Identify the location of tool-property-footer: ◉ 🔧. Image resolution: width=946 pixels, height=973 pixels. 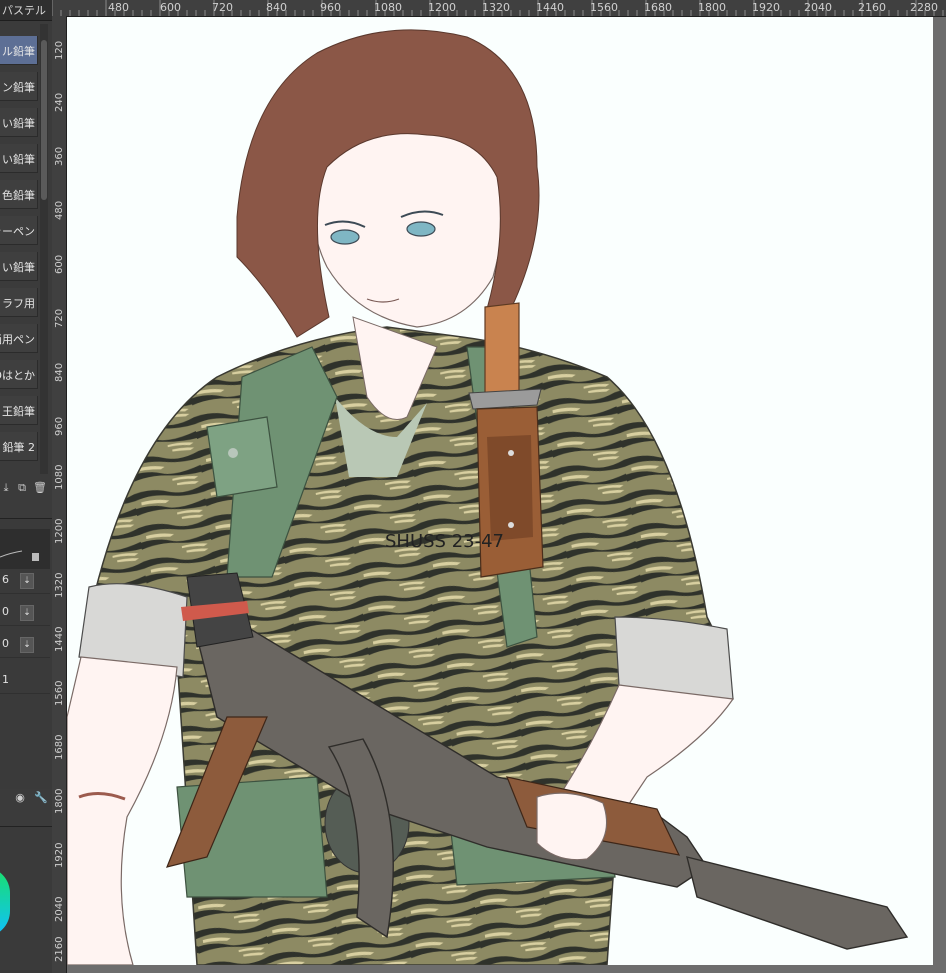
(26, 800).